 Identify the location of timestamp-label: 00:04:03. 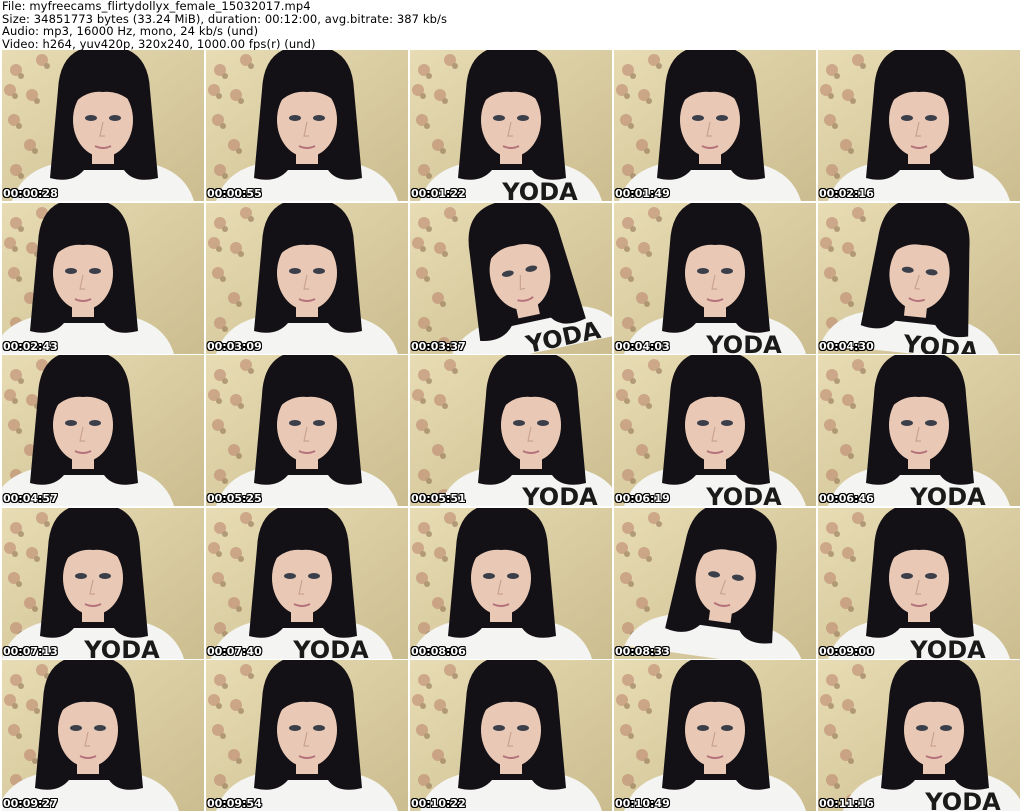
(642, 346).